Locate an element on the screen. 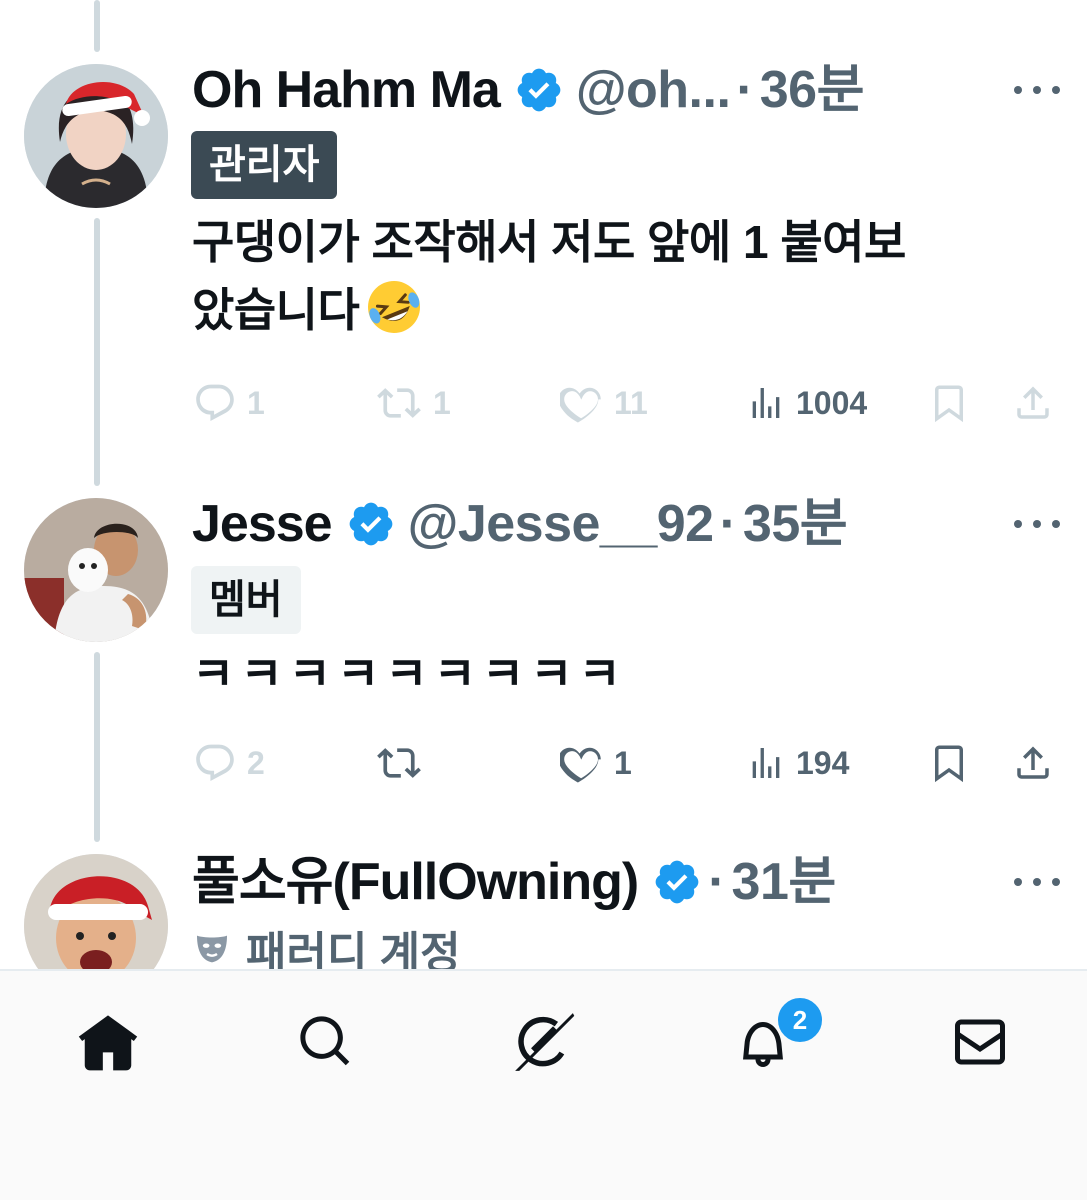 This screenshot has height=1200, width=1087. display-name: 풀소유(FullOwning) is located at coordinates (415, 882).